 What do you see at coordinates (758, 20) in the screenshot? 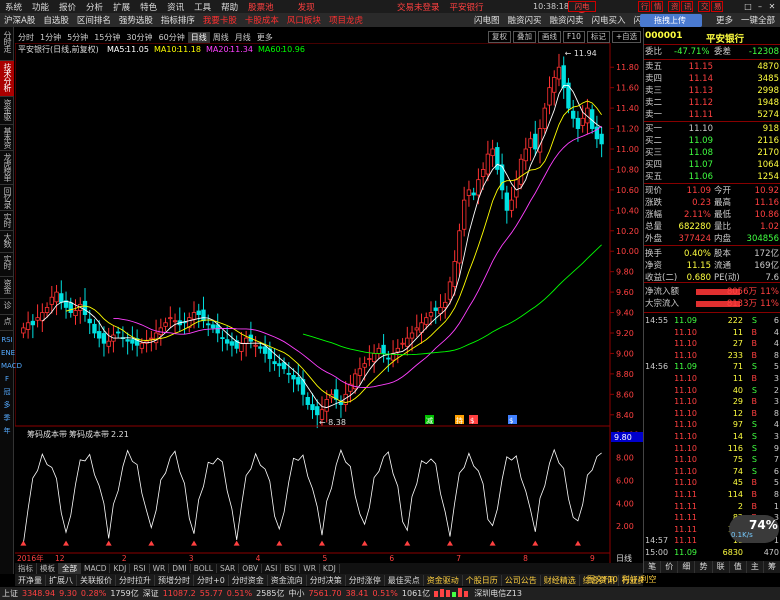
I see `one-key-link: 一键全部` at bounding box center [758, 20].